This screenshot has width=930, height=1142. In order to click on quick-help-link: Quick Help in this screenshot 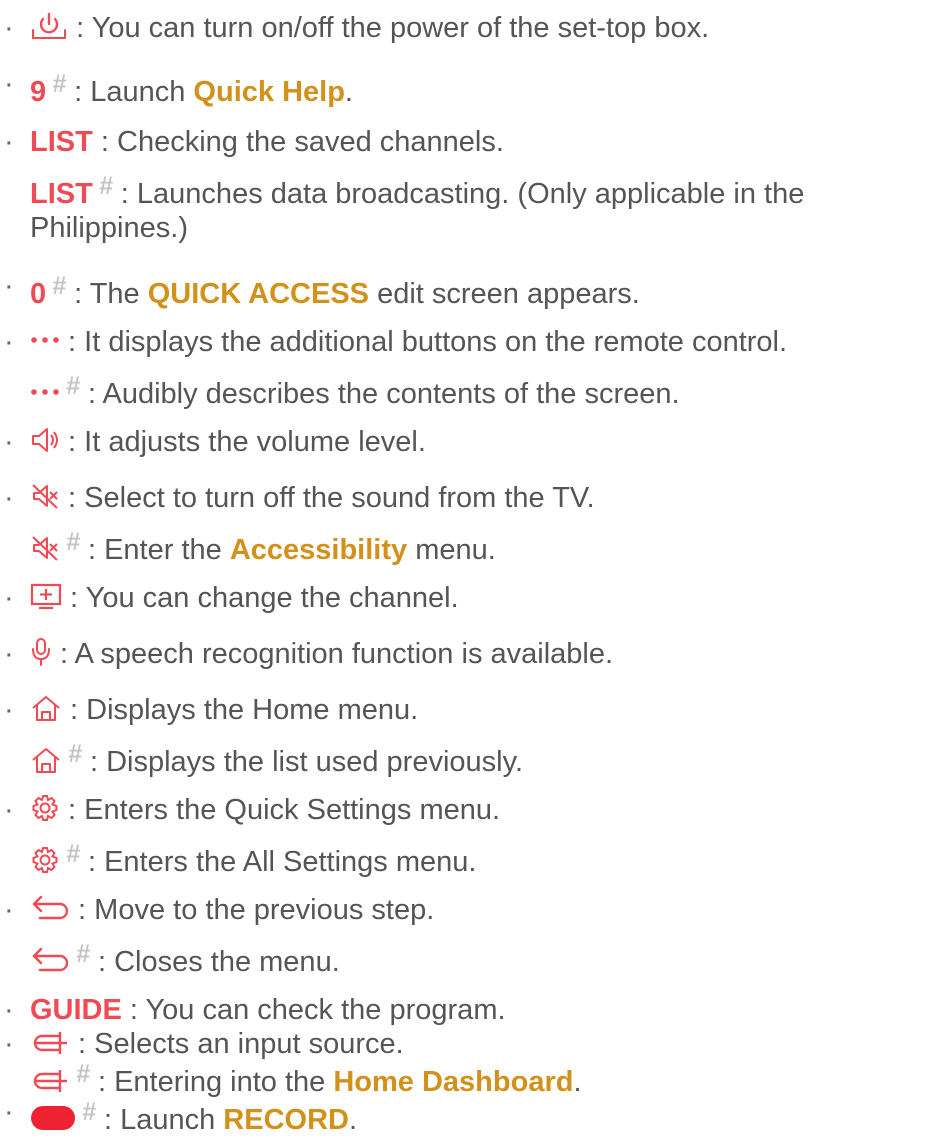, I will do `click(269, 92)`.